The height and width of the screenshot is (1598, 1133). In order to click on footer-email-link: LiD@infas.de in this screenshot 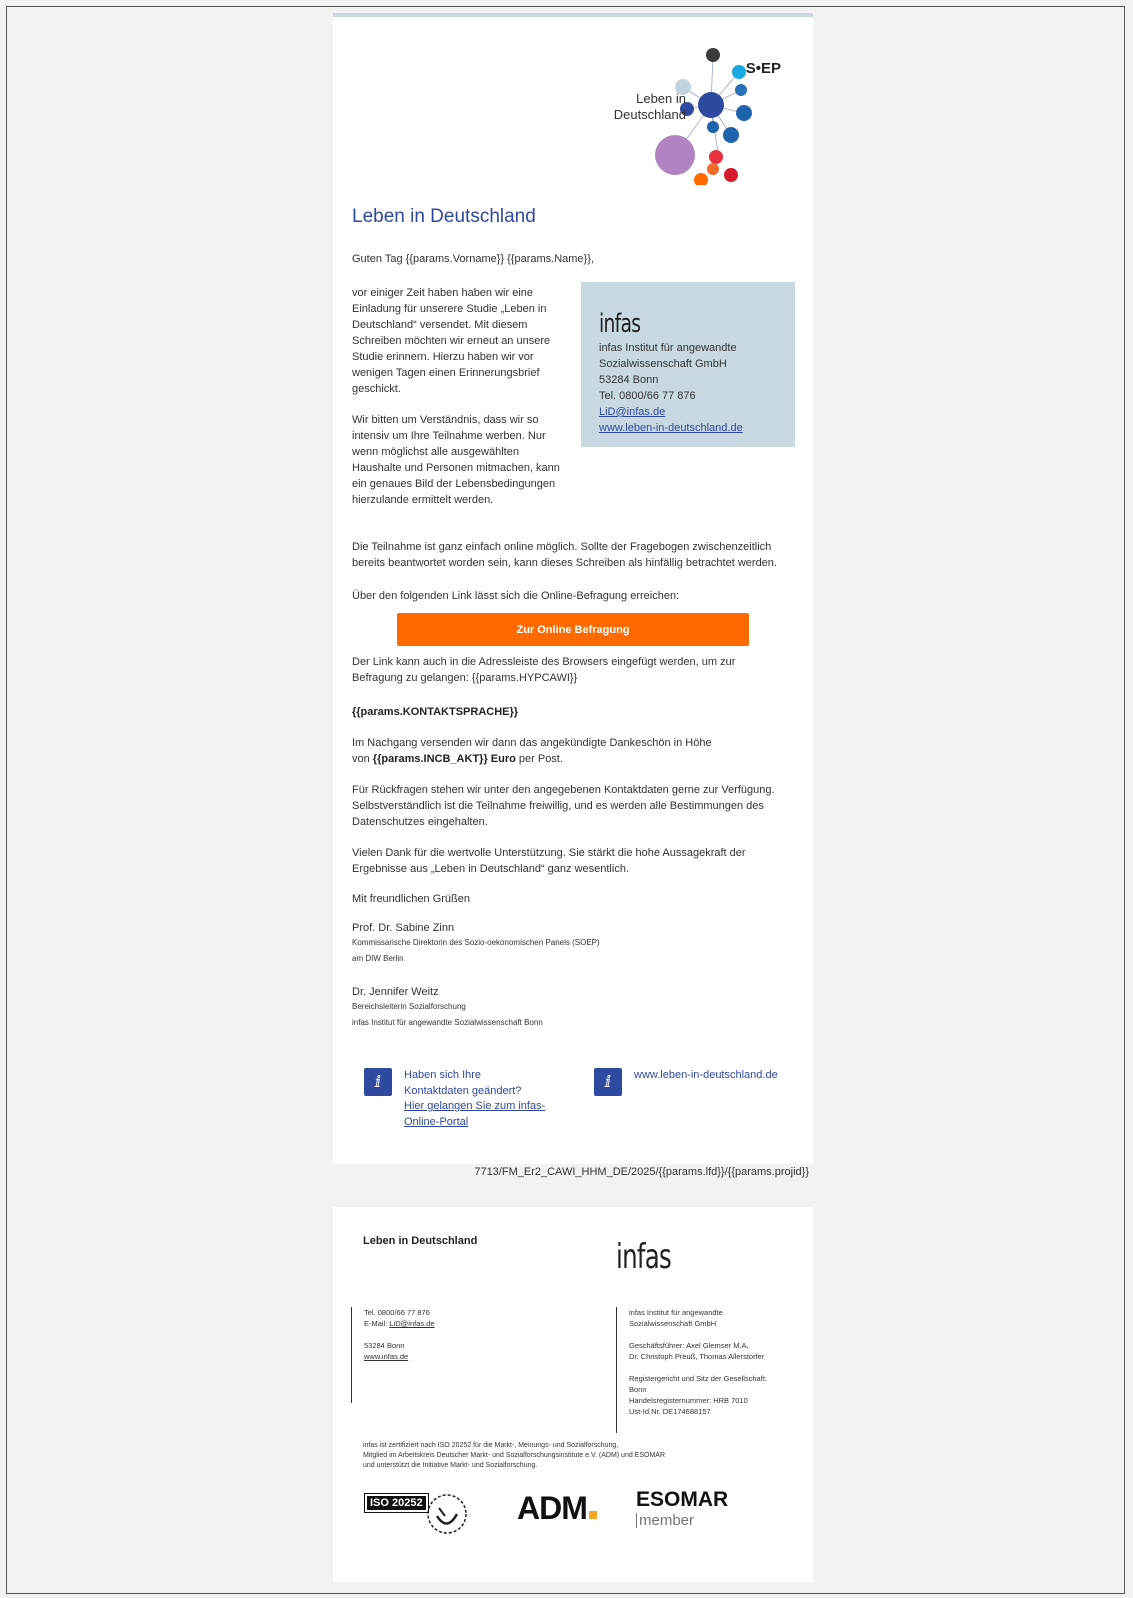, I will do `click(411, 1323)`.